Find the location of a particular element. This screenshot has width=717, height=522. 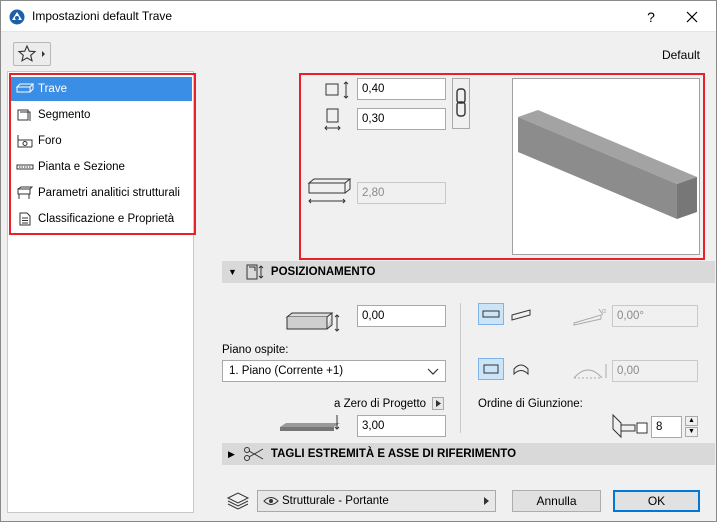

layer-value: Strutturale - Portante is located at coordinates (335, 501).